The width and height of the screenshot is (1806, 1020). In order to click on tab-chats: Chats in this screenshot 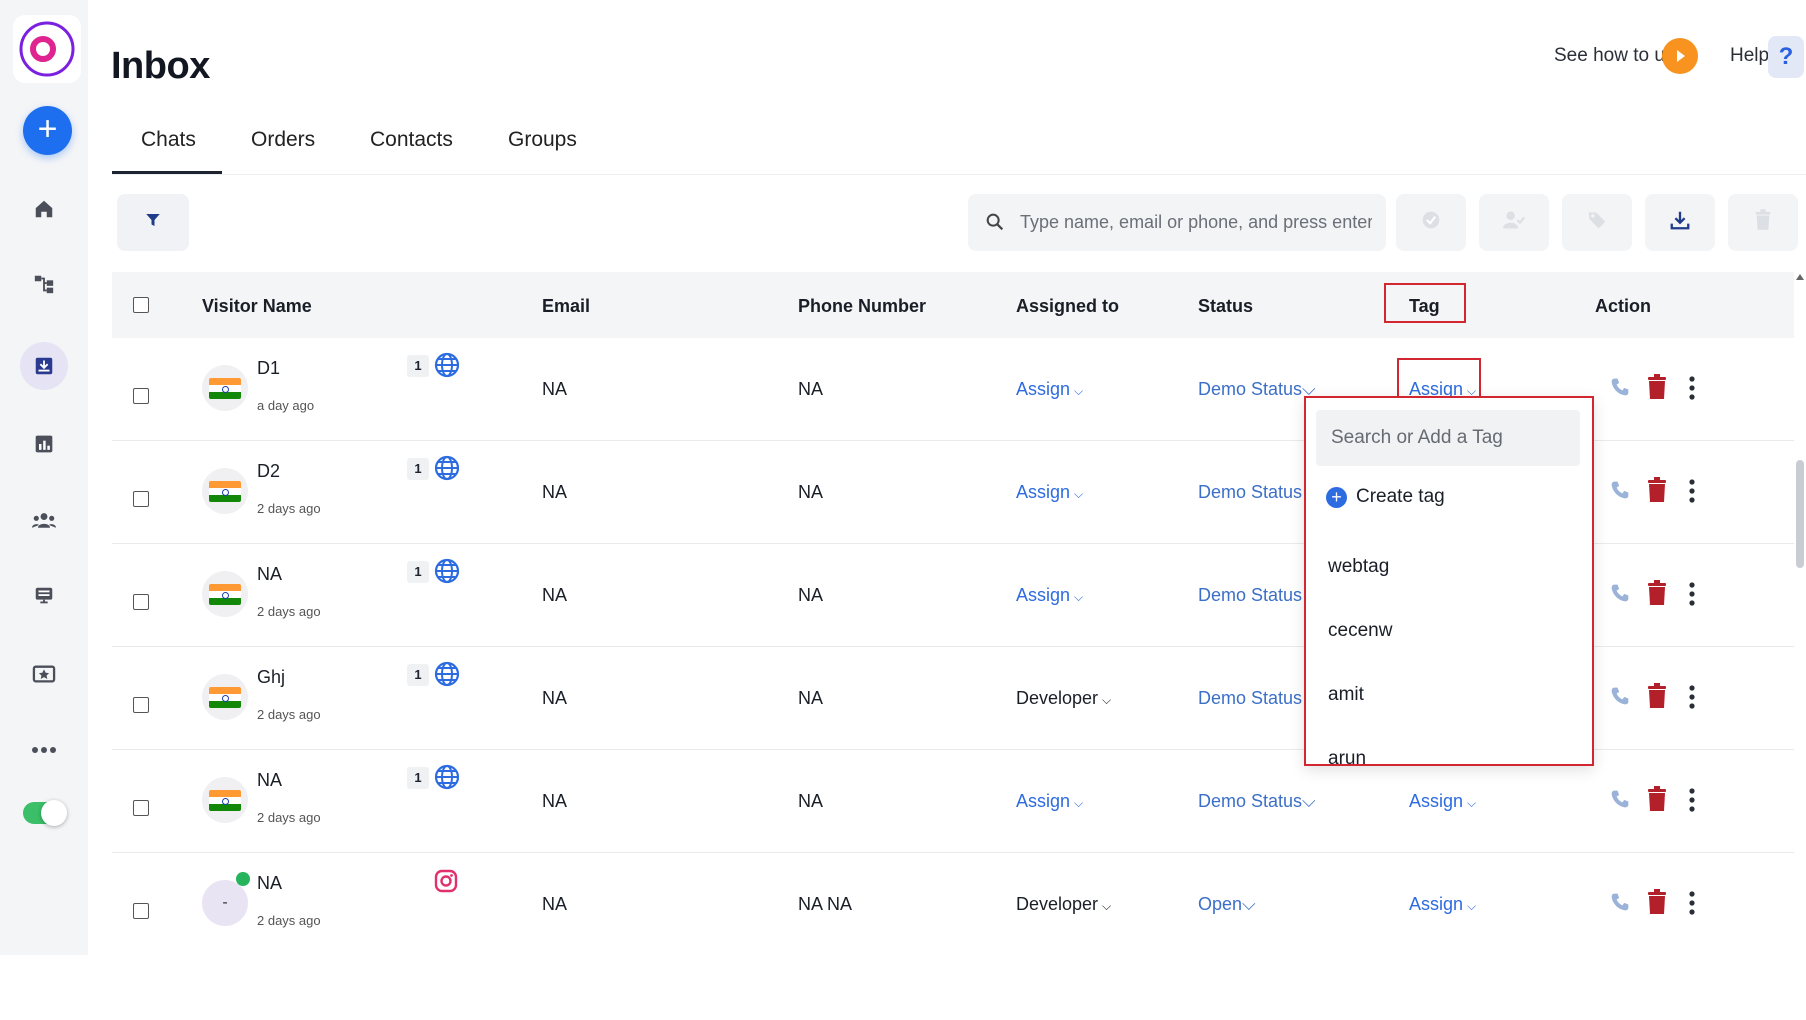, I will do `click(168, 140)`.